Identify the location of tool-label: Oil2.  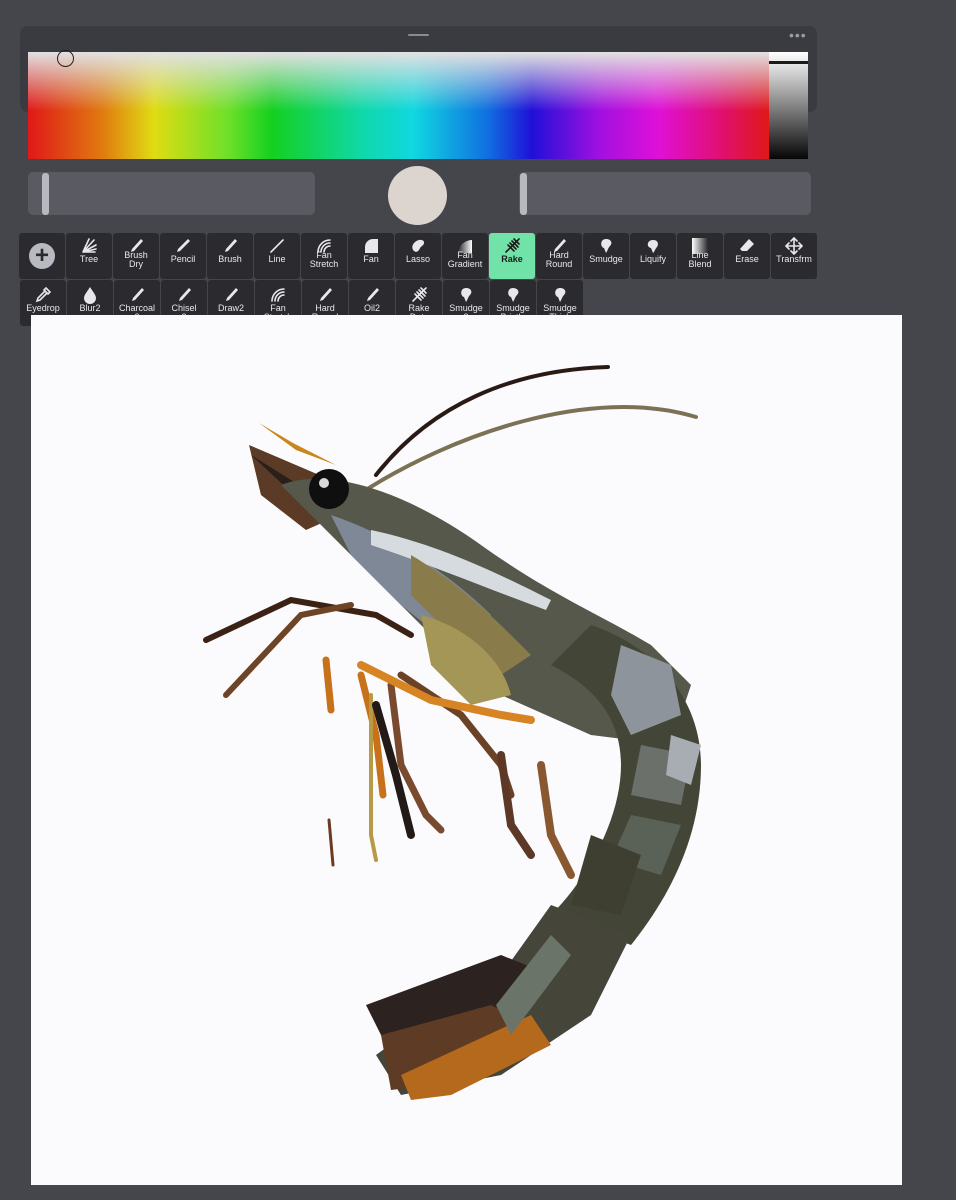
(371, 308).